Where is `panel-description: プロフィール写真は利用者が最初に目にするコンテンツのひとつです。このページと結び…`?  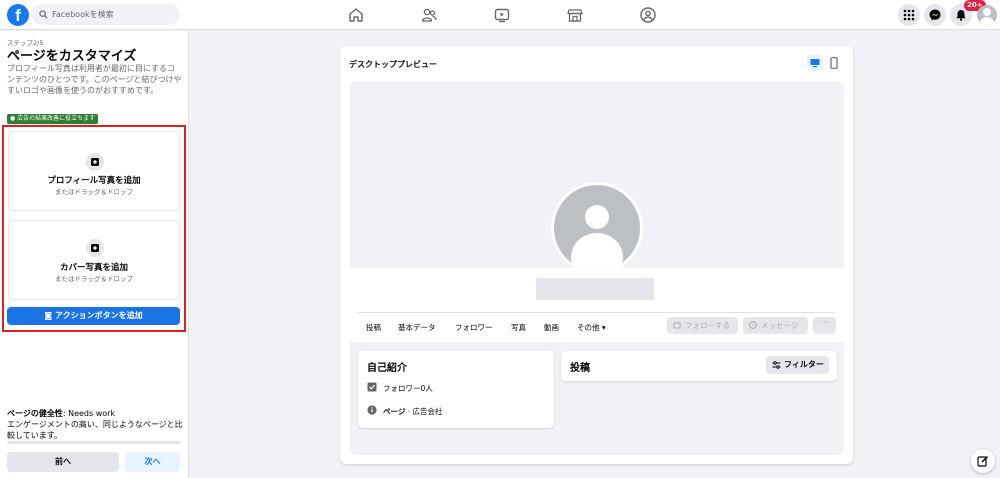
panel-description: プロフィール写真は利用者が最初に目にするコンテンツのひとつです。このページと結び… is located at coordinates (94, 79).